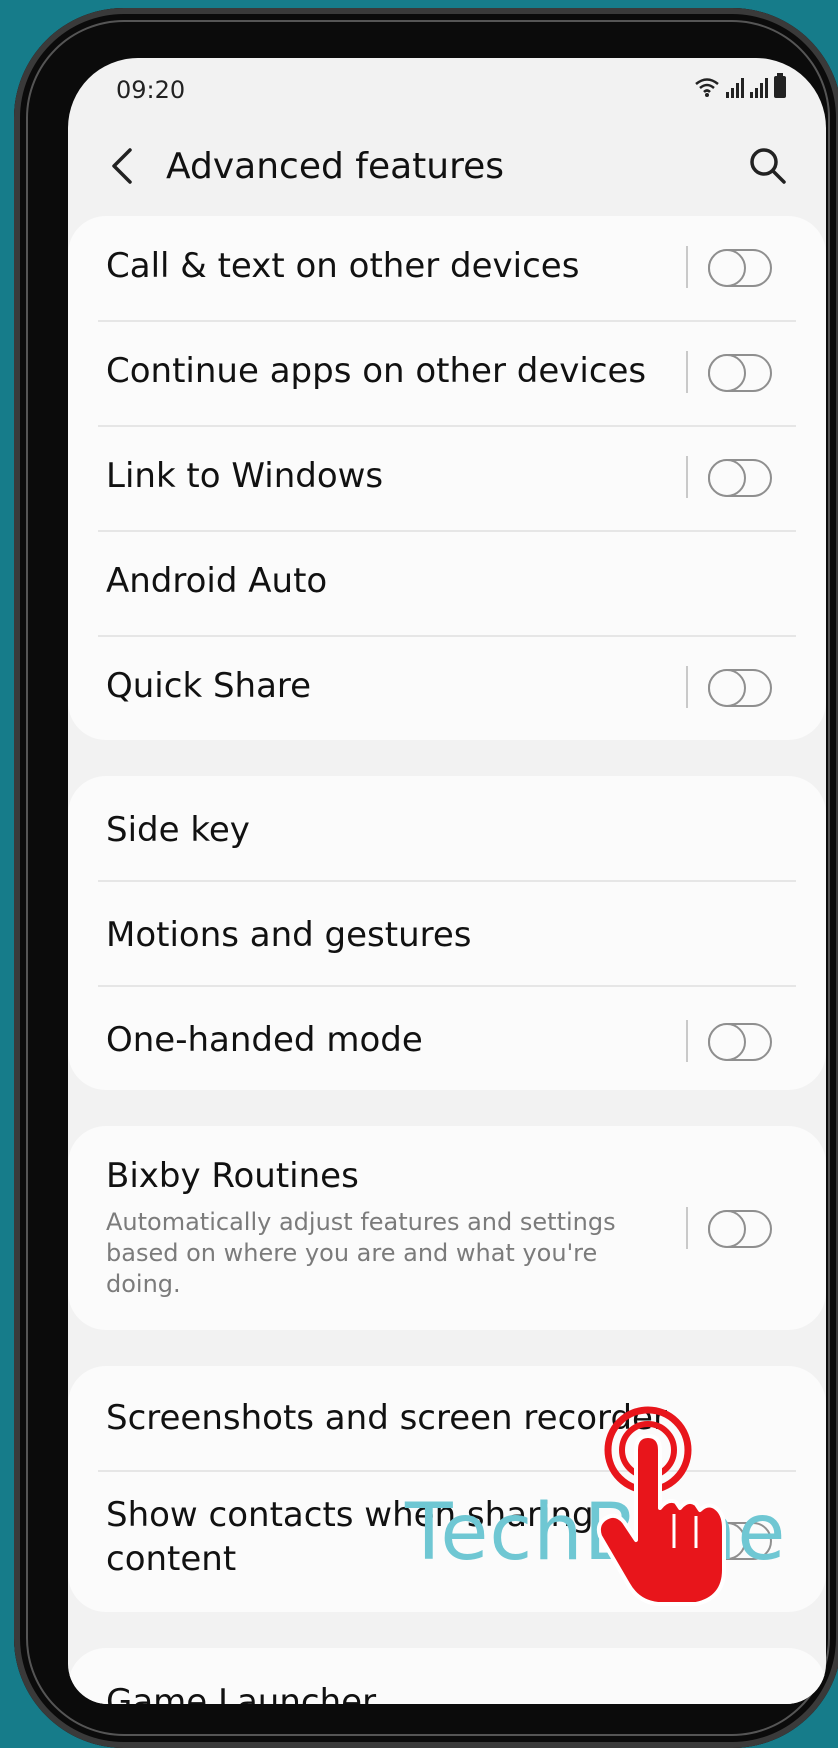 The image size is (838, 1748). I want to click on status-time: 09:20, so click(151, 90).